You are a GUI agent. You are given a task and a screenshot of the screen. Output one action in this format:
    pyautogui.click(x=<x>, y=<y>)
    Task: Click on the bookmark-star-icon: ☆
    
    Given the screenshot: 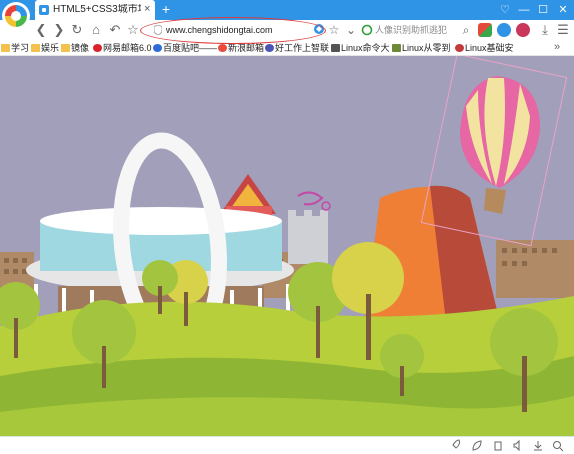 What is the action you would take?
    pyautogui.click(x=334, y=30)
    